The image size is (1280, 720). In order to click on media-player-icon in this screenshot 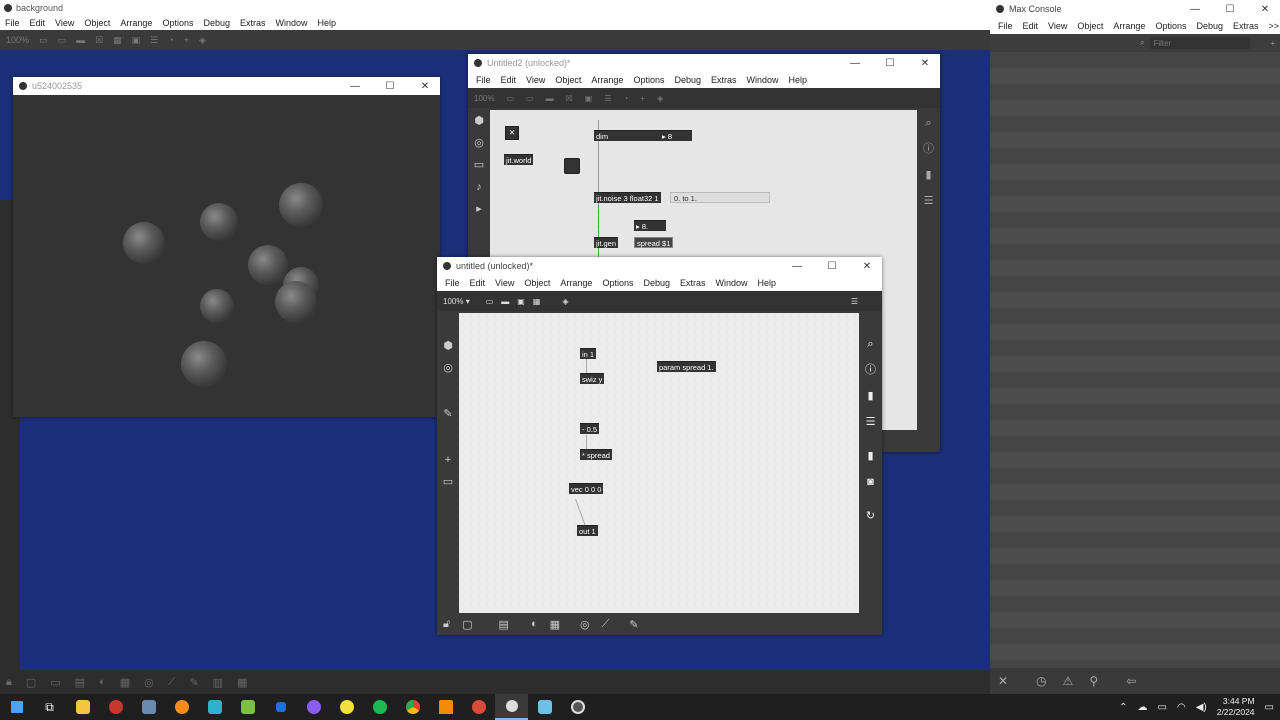, I will do `click(115, 707)`.